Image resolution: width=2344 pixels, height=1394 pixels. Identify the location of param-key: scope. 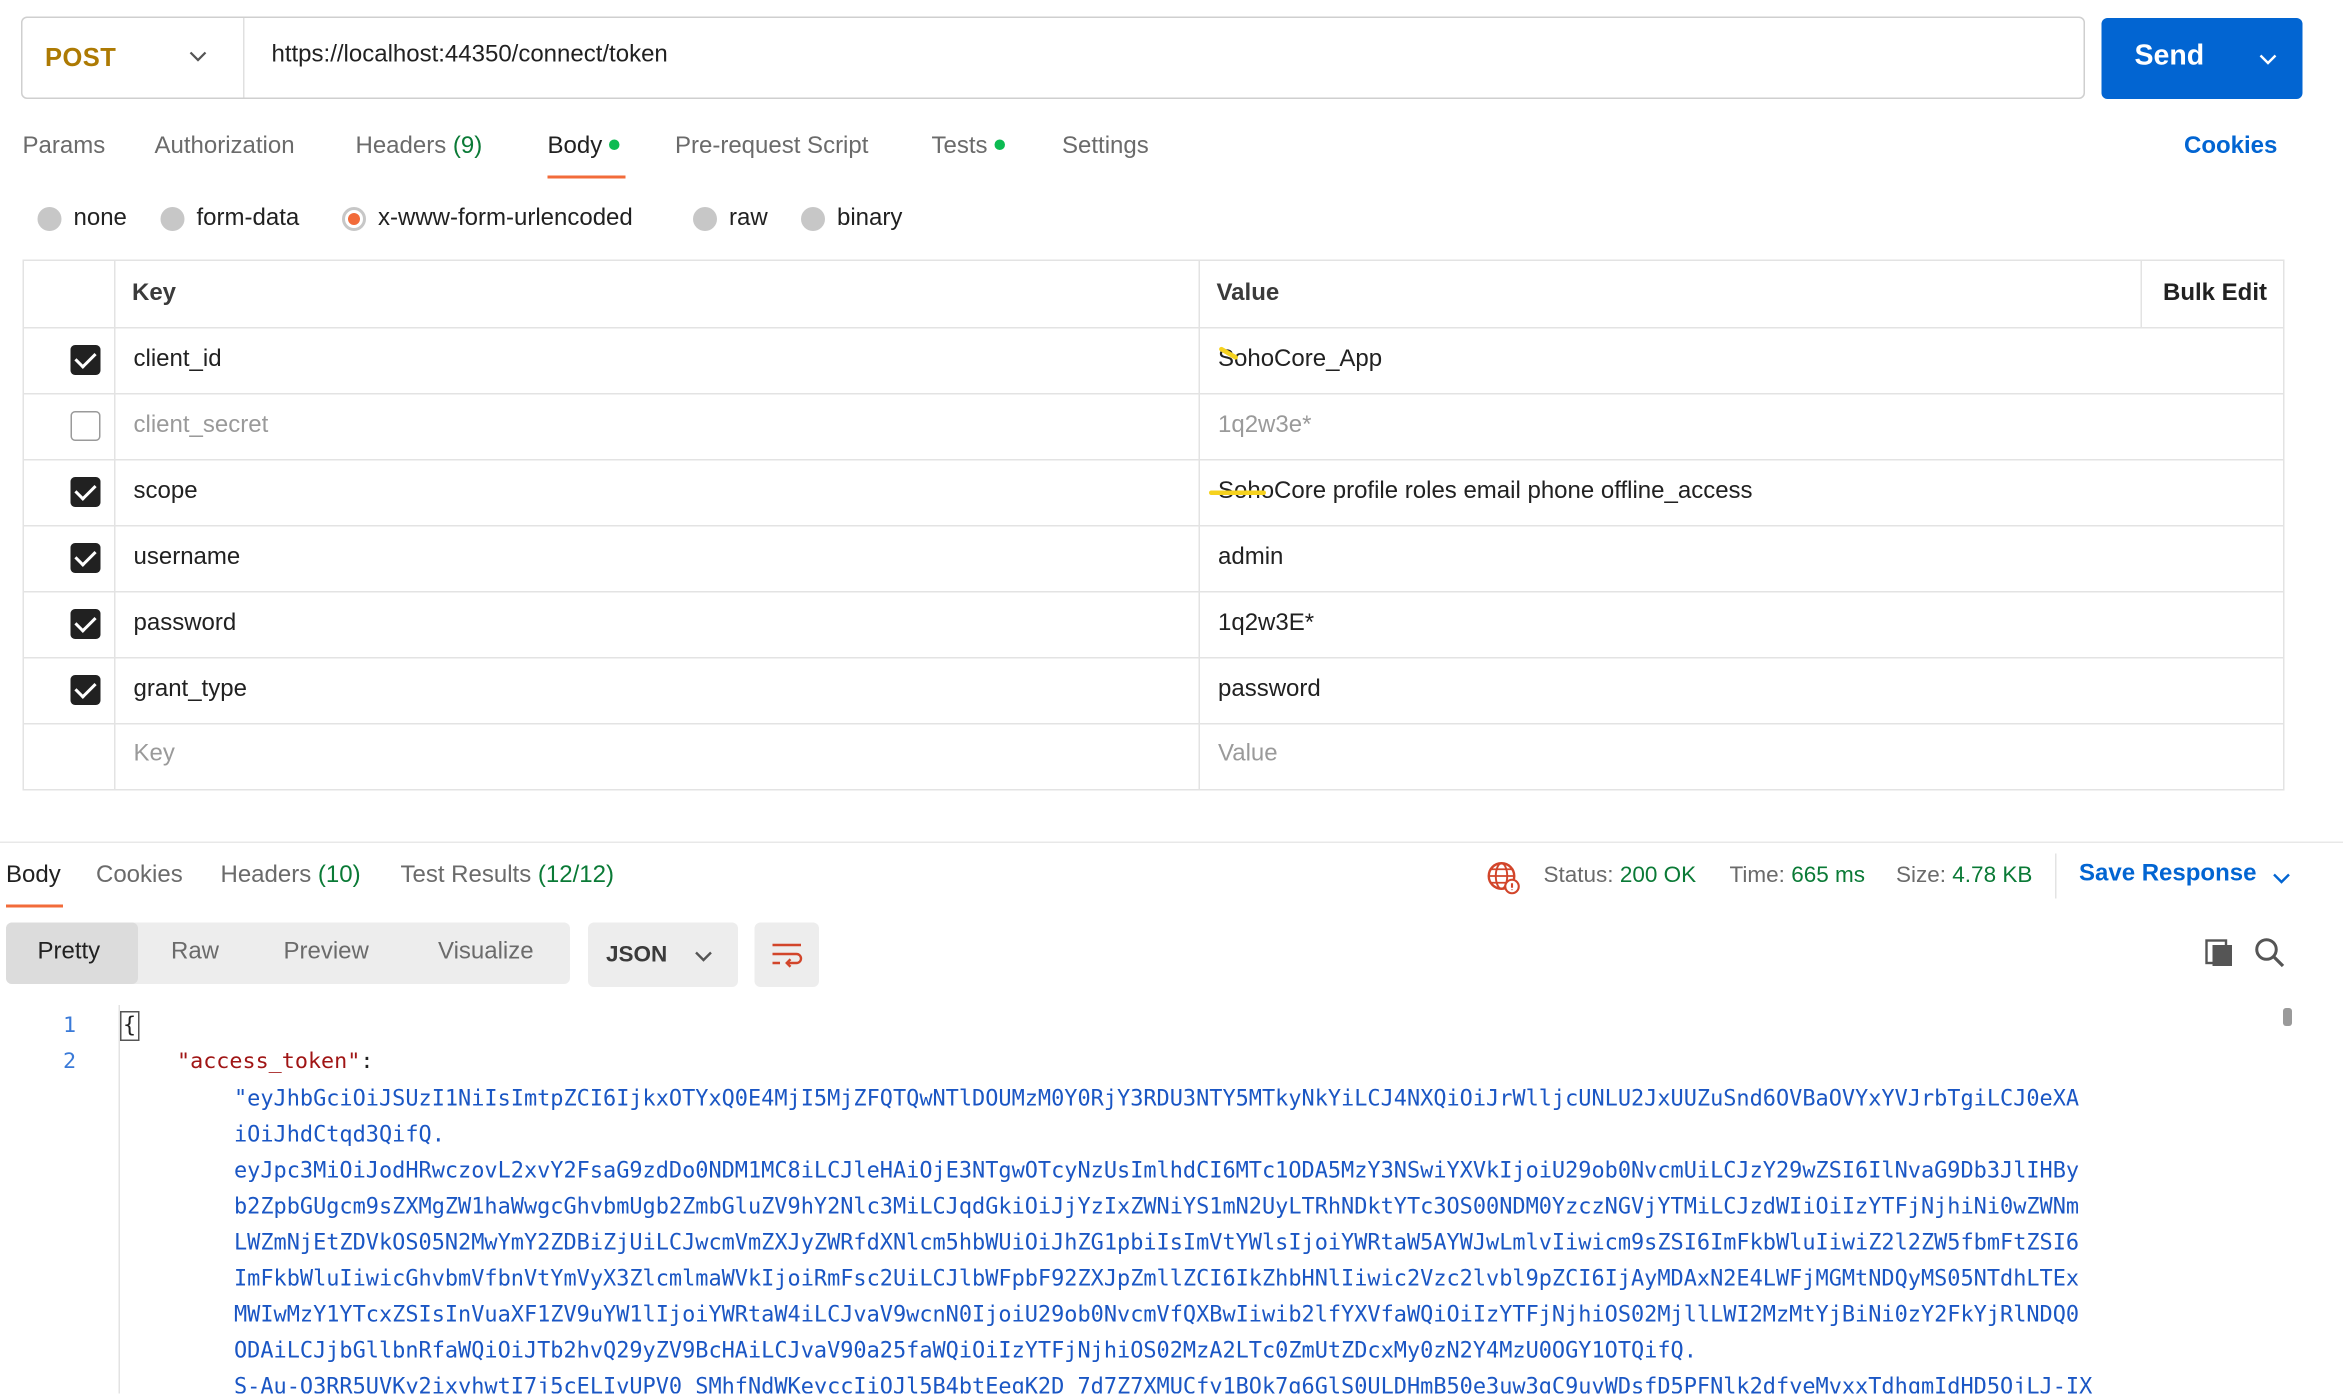
(166, 492).